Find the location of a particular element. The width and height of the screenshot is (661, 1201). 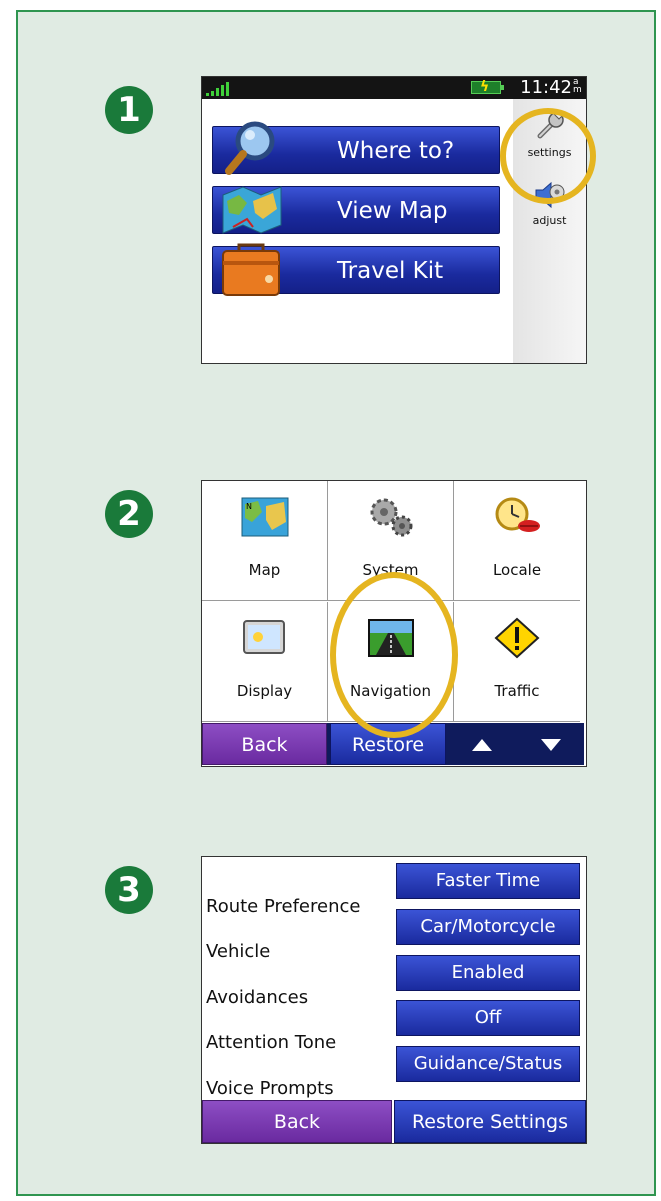

view-map-button: View Map is located at coordinates (356, 210).